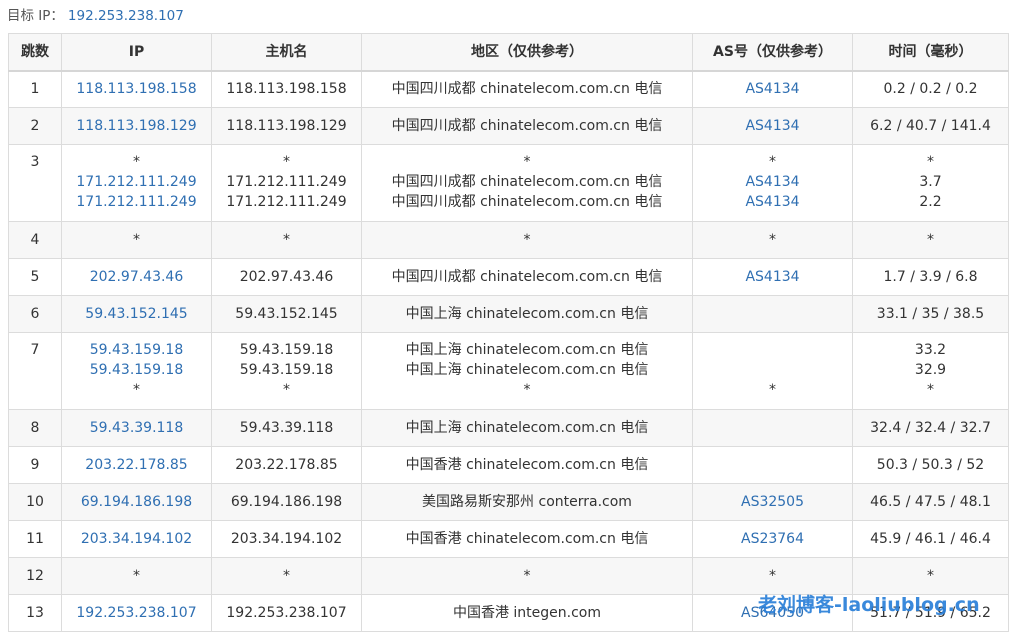 This screenshot has height=638, width=1017. I want to click on cell-region-value: 中国香港 integen.com, so click(527, 613).